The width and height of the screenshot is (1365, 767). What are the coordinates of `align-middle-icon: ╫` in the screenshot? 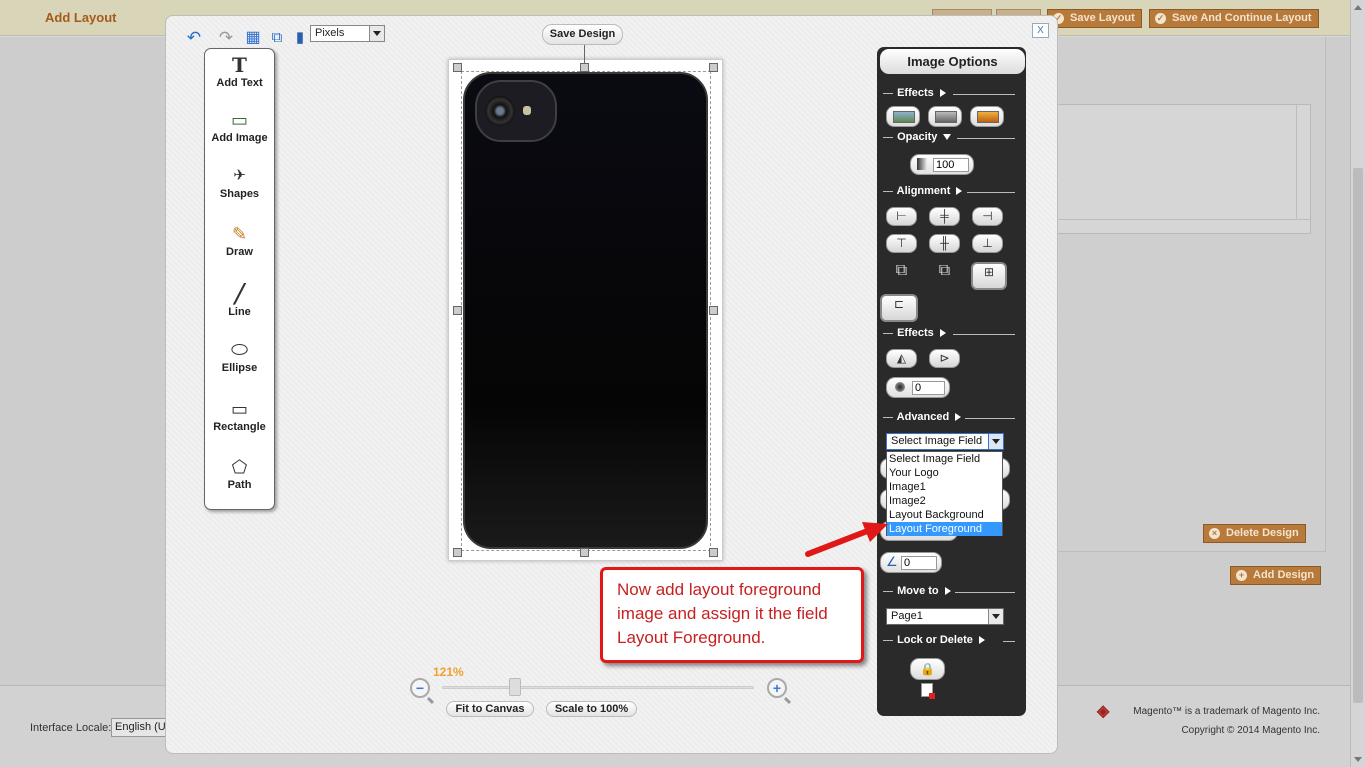 It's located at (944, 243).